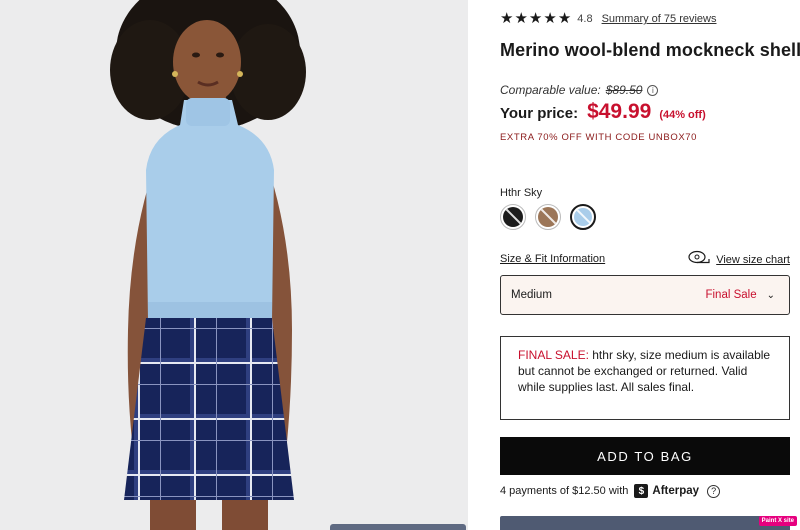 The height and width of the screenshot is (530, 800). What do you see at coordinates (645, 295) in the screenshot?
I see `size-dropdown: Medium Final Sale ⌄` at bounding box center [645, 295].